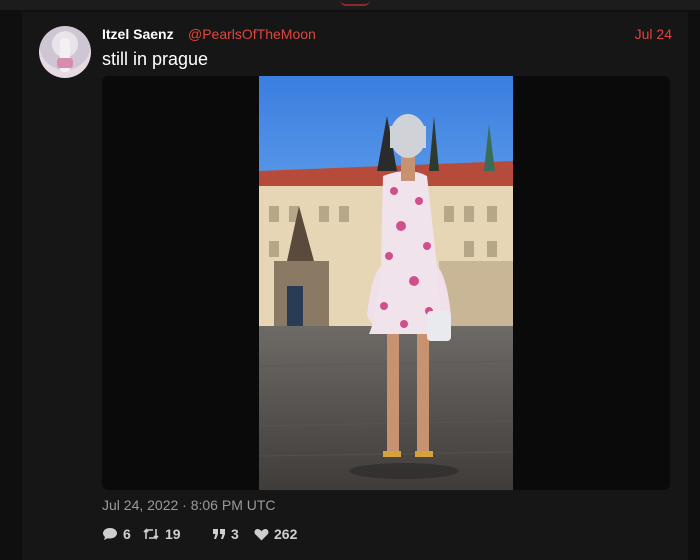  Describe the element at coordinates (65, 52) in the screenshot. I see `avatar` at that location.